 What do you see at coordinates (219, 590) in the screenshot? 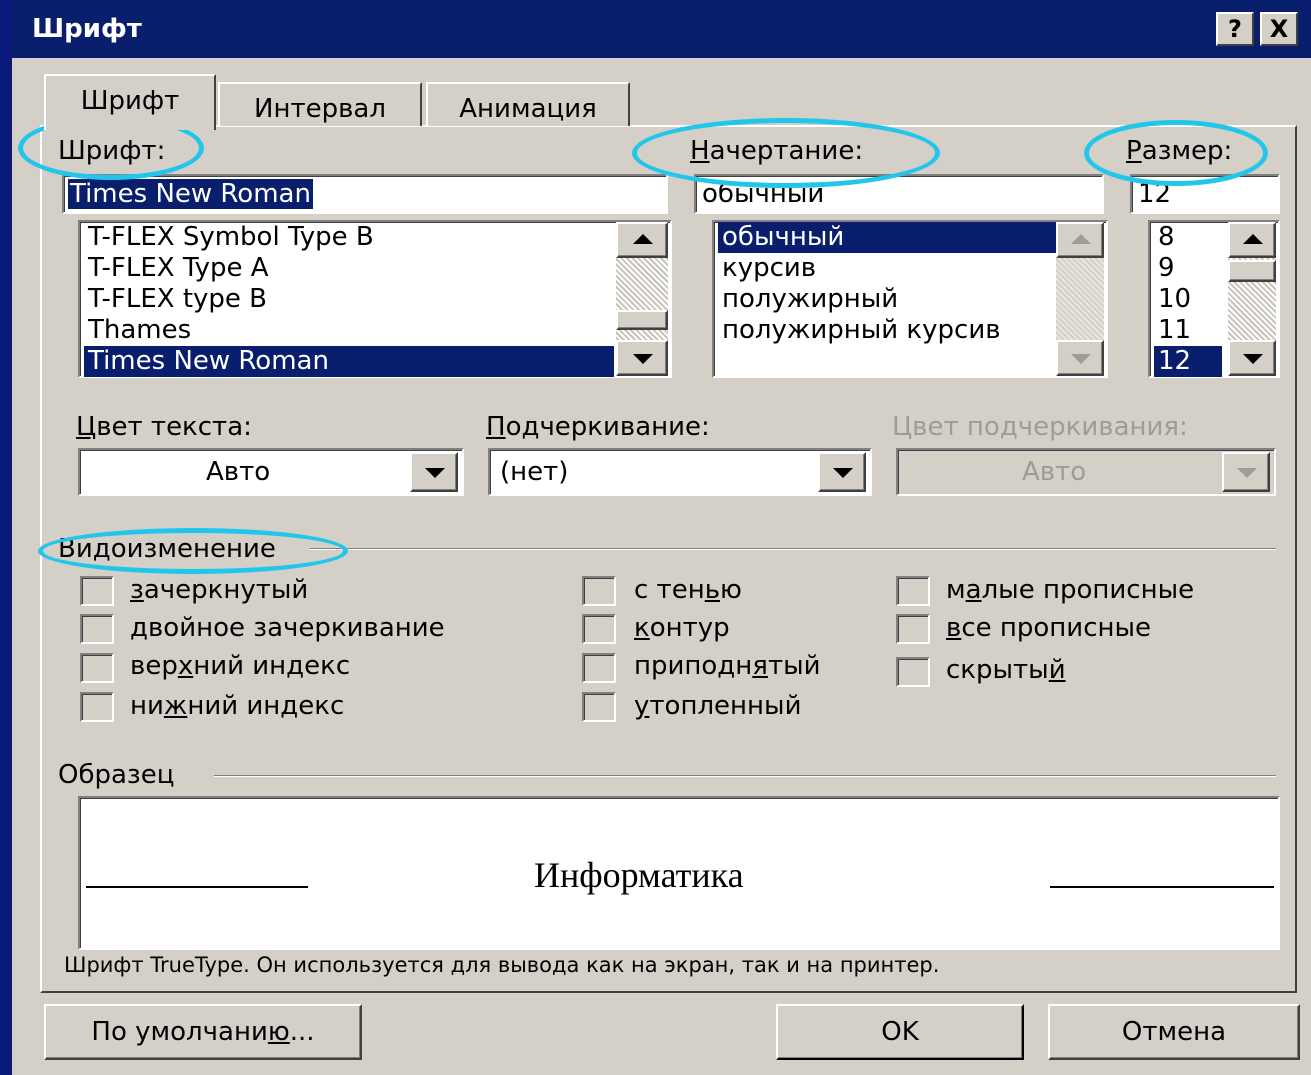
I see `checkbox-label: зачеркнутый` at bounding box center [219, 590].